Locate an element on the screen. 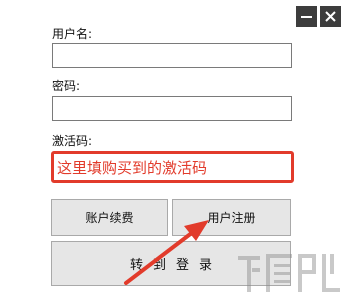 The width and height of the screenshot is (347, 304). minimize-button is located at coordinates (306, 16).